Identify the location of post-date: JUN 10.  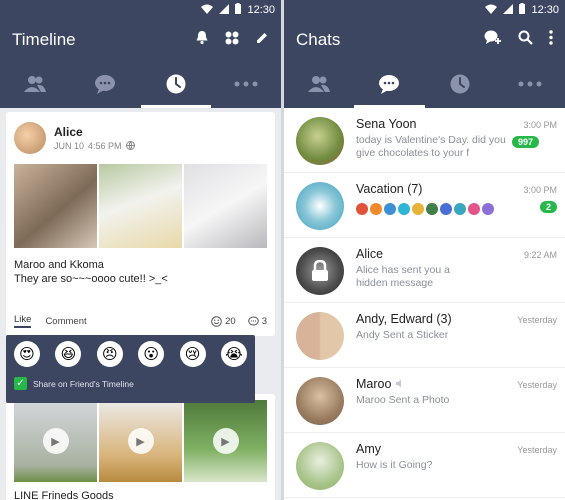
(69, 146).